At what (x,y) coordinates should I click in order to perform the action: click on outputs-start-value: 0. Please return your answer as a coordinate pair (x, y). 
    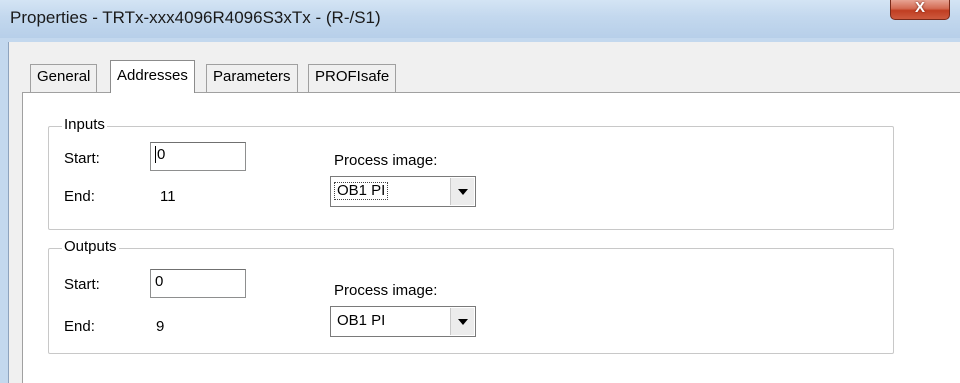
    Looking at the image, I should click on (159, 281).